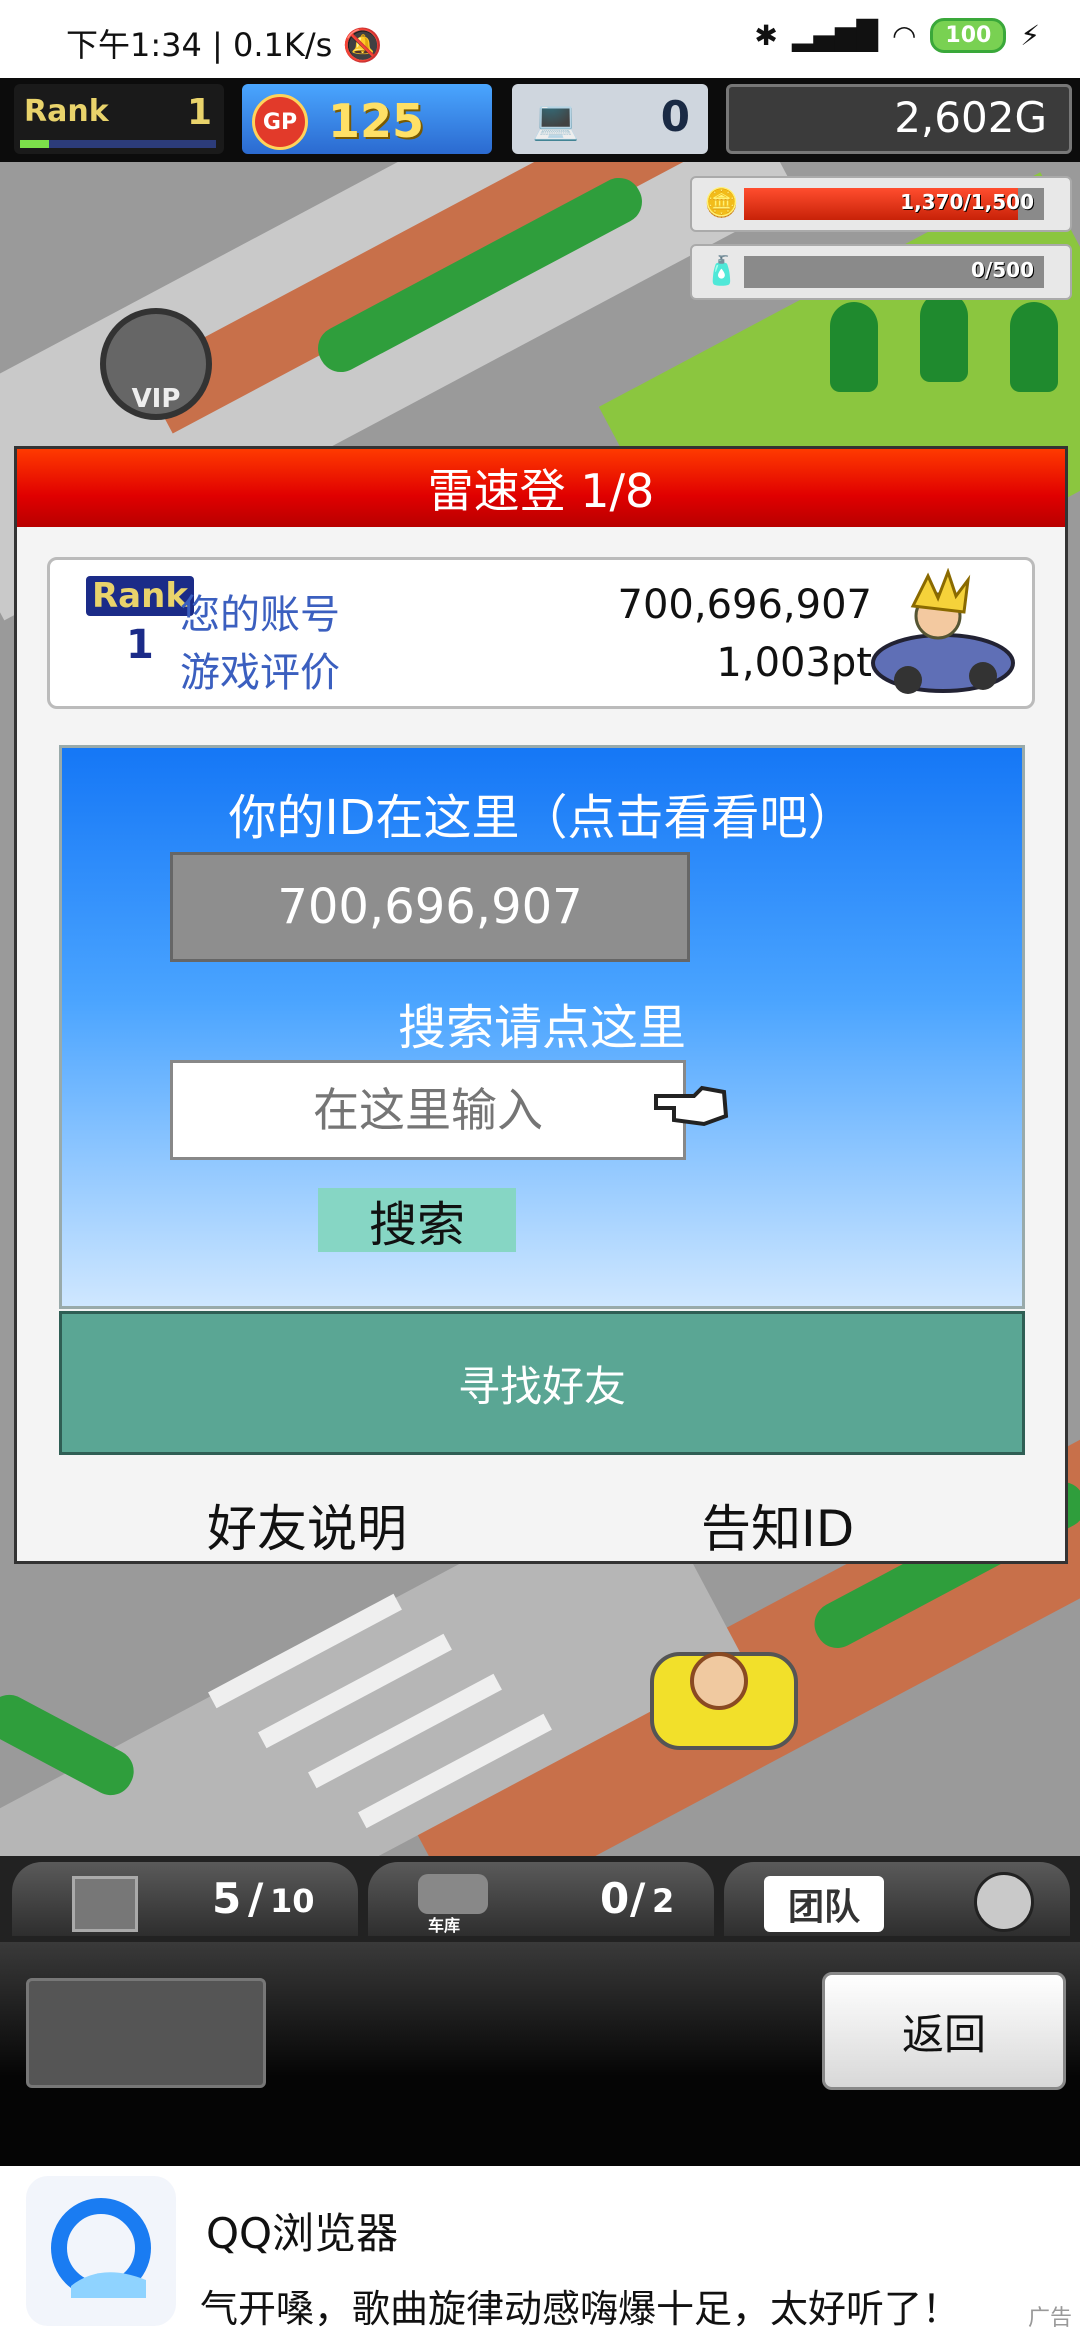  Describe the element at coordinates (105, 1904) in the screenshot. I see `crate-icon` at that location.